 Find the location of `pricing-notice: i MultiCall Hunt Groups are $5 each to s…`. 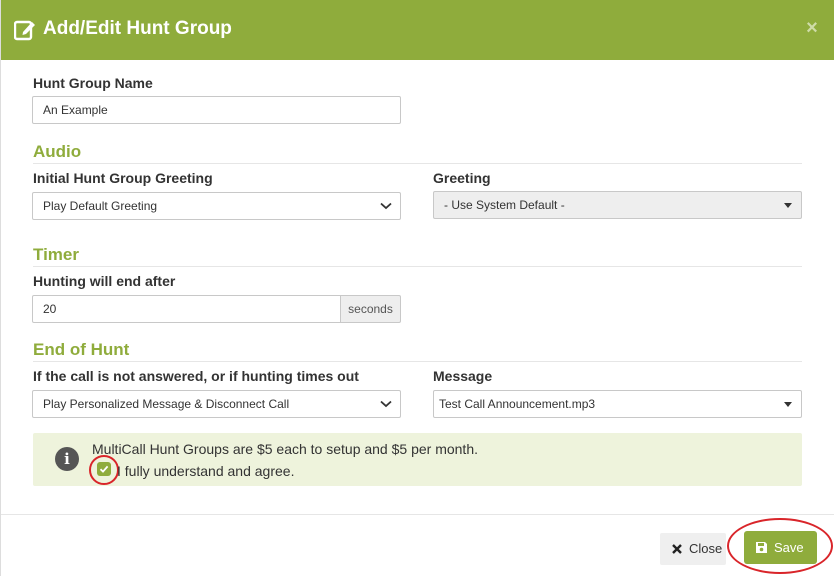

pricing-notice: i MultiCall Hunt Groups are $5 each to s… is located at coordinates (417, 459).